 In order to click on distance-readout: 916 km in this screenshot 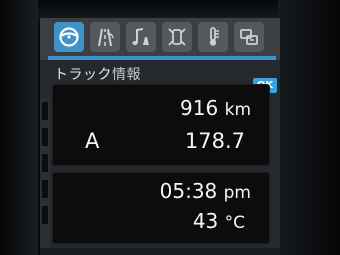, I will do `click(215, 108)`.